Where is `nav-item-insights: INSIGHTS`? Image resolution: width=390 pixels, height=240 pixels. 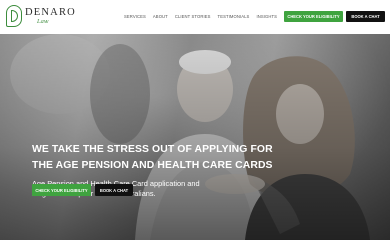 nav-item-insights: INSIGHTS is located at coordinates (266, 16).